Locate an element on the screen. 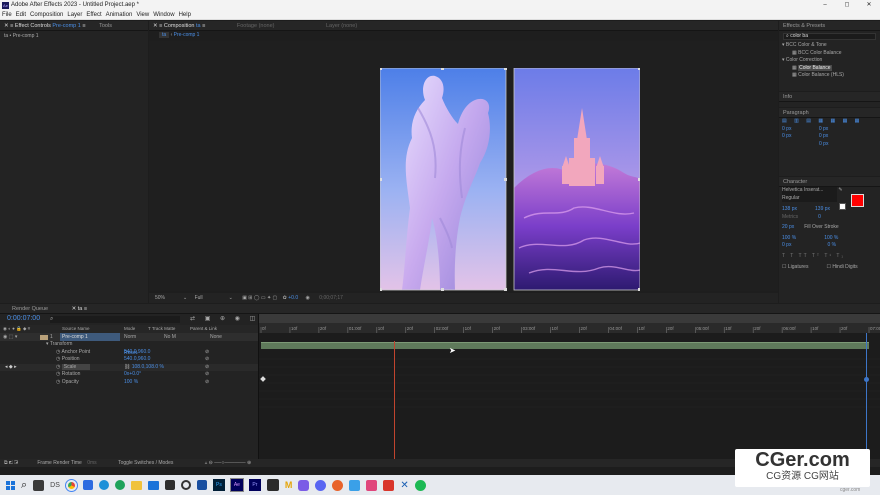  taskbar-ds-icon: DS is located at coordinates (55, 485).